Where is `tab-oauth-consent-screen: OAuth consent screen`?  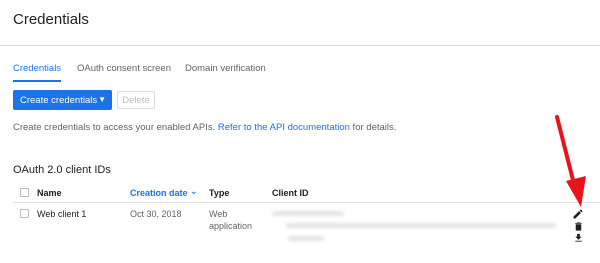 tab-oauth-consent-screen: OAuth consent screen is located at coordinates (124, 68).